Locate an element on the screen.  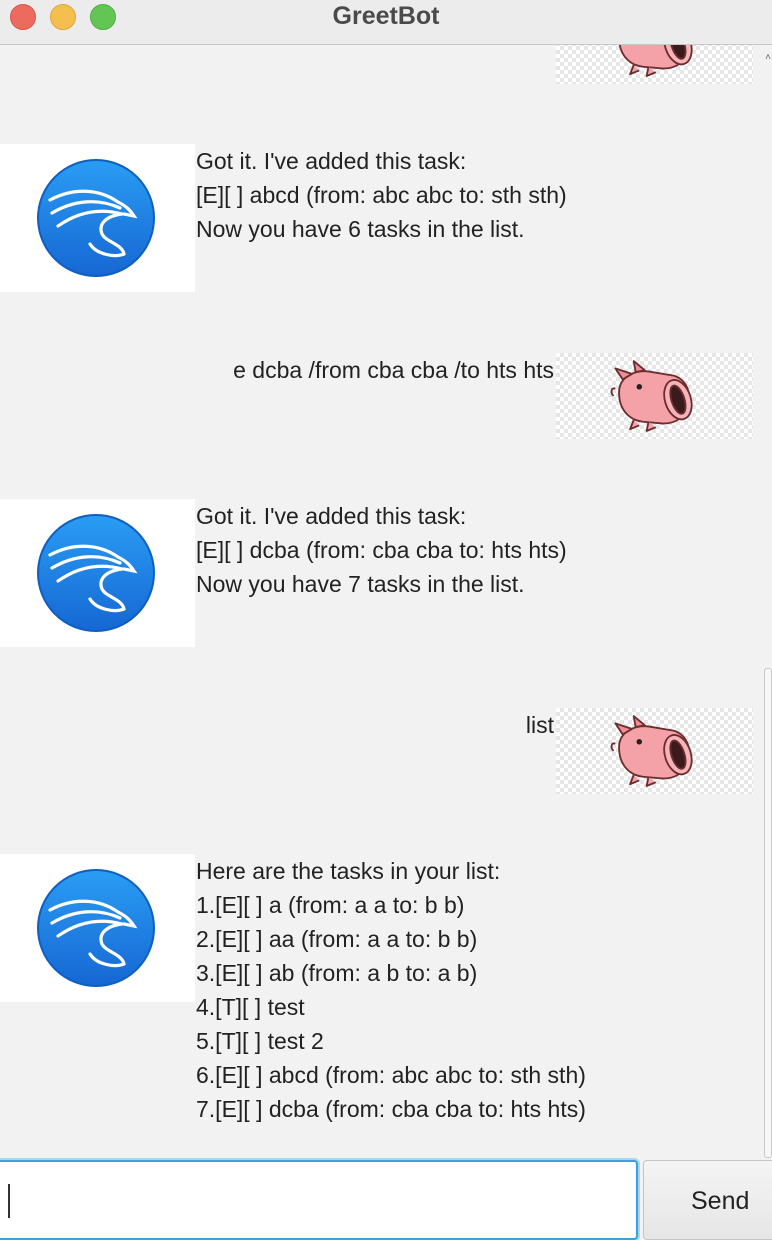
user-avatar-partial is located at coordinates (654, 64).